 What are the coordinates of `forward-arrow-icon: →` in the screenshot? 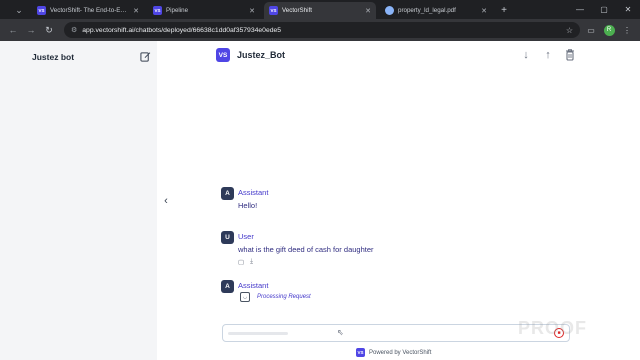 It's located at (31, 30).